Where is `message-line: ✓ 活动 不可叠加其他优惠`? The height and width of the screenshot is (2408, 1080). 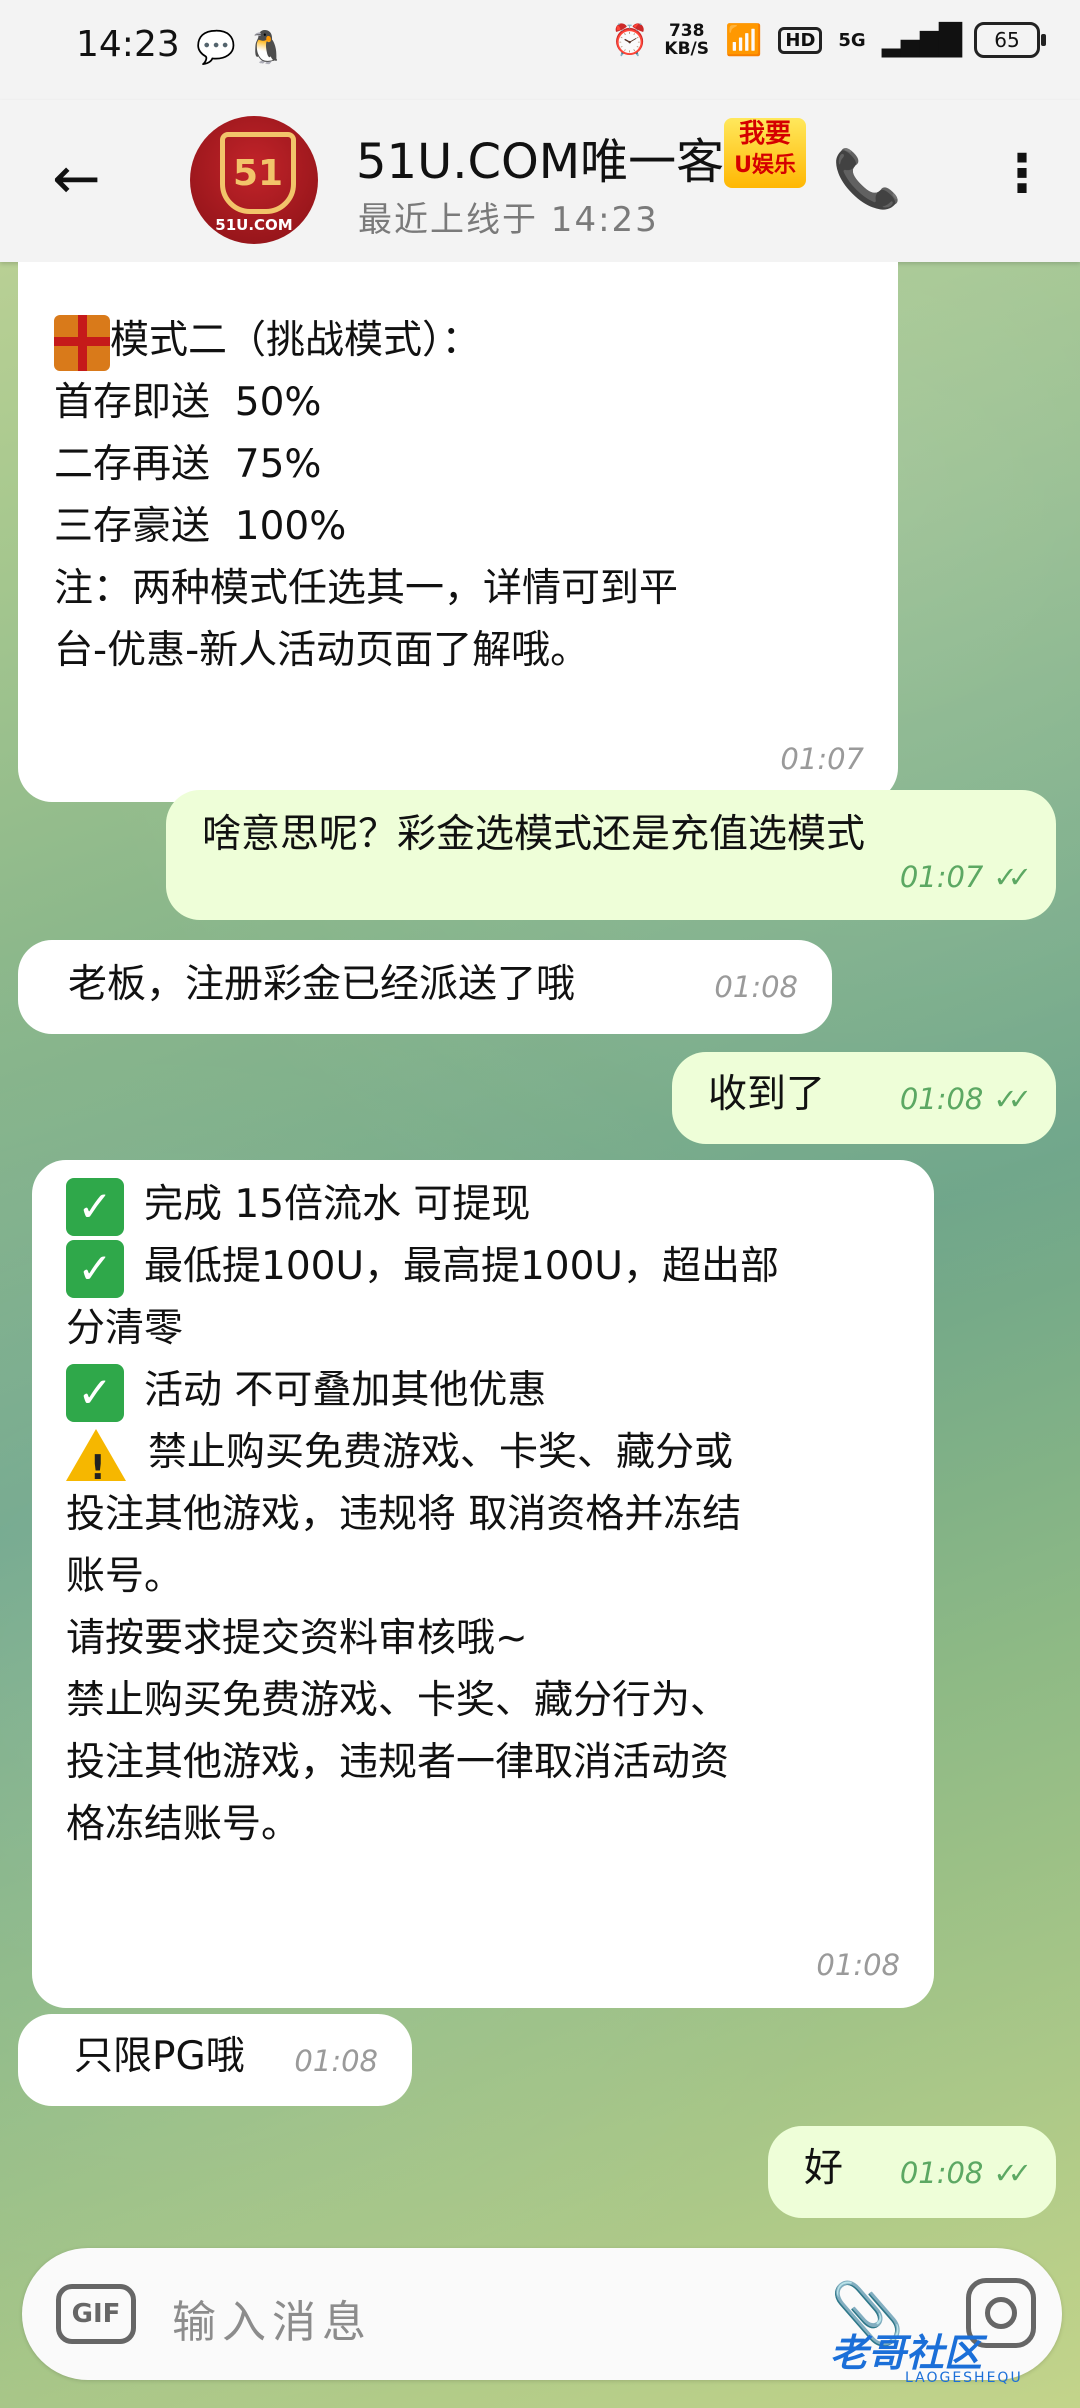
message-line: ✓ 活动 不可叠加其他优惠 is located at coordinates (483, 1391).